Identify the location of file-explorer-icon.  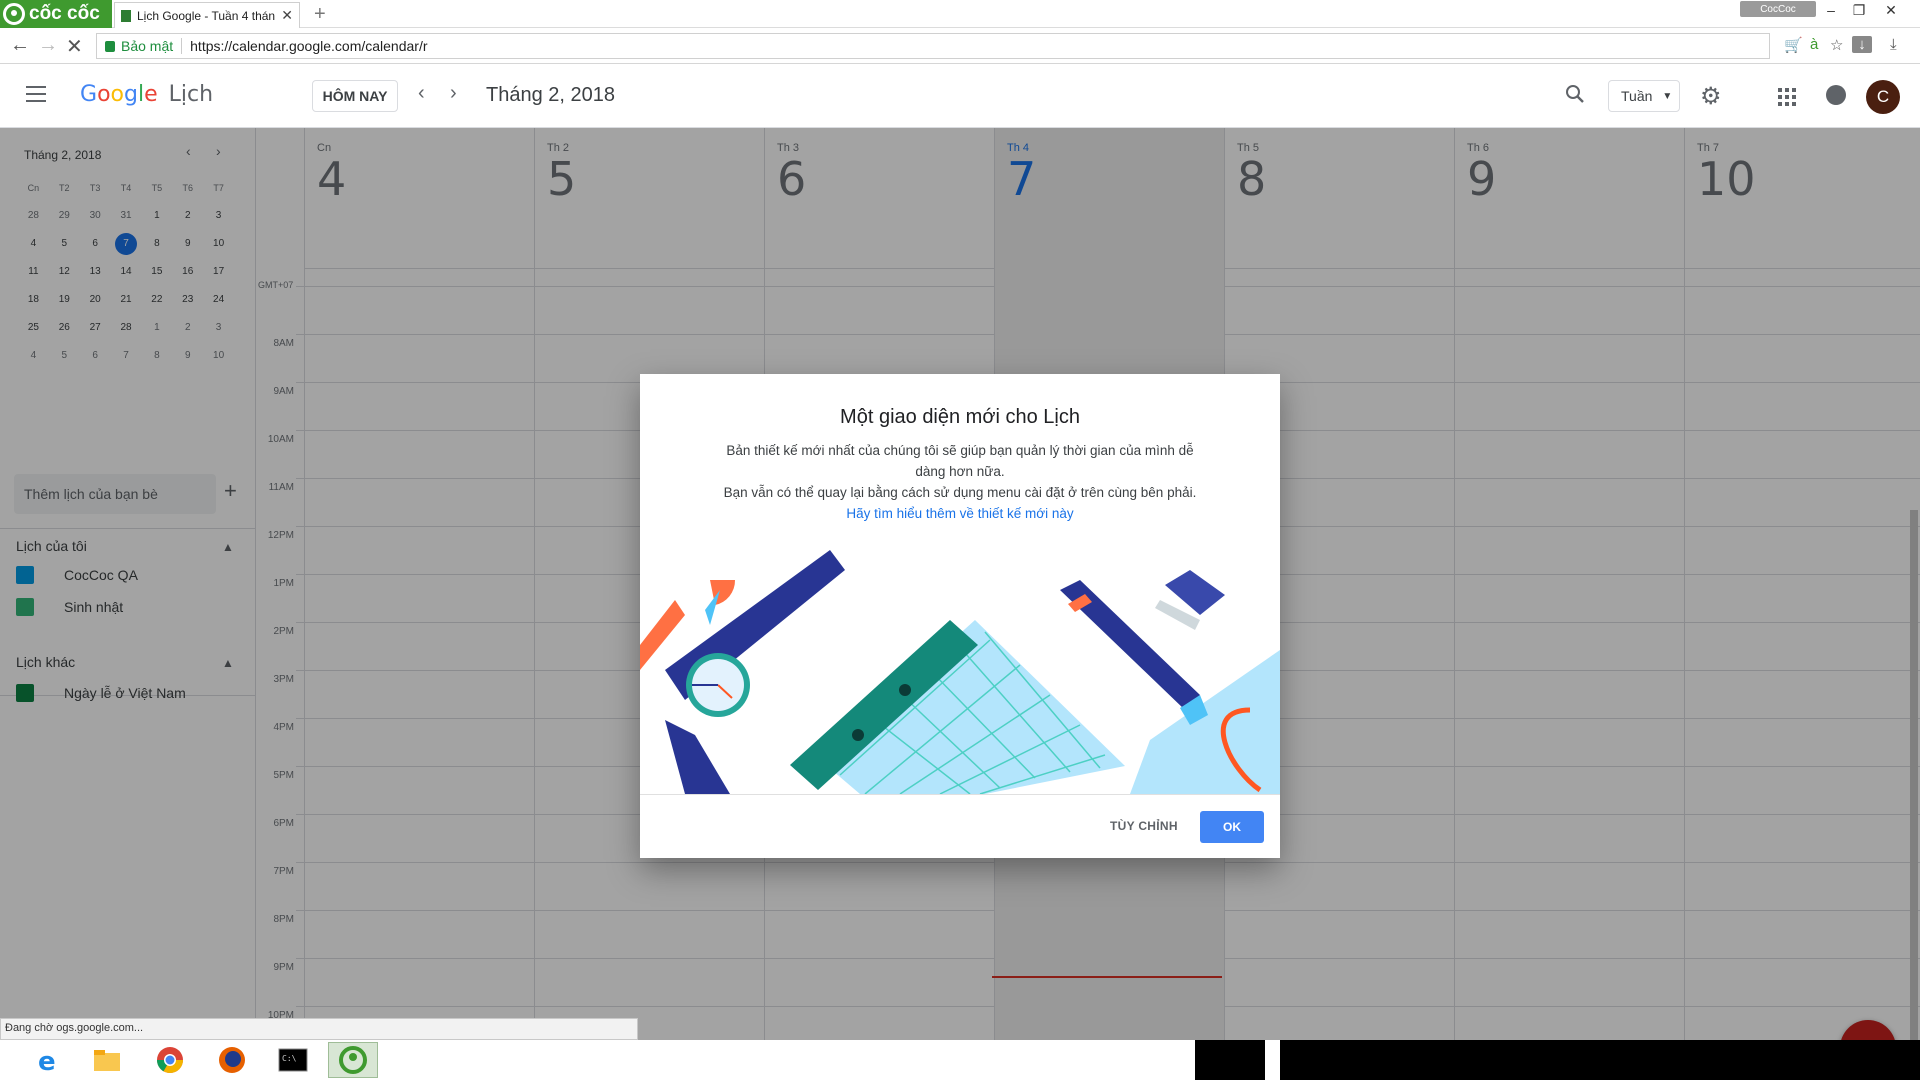
(107, 1060).